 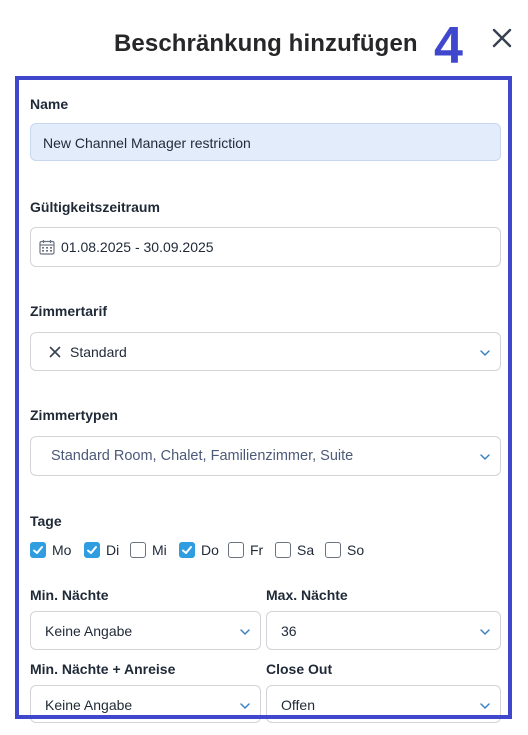 What do you see at coordinates (49, 104) in the screenshot?
I see `name-label: Name` at bounding box center [49, 104].